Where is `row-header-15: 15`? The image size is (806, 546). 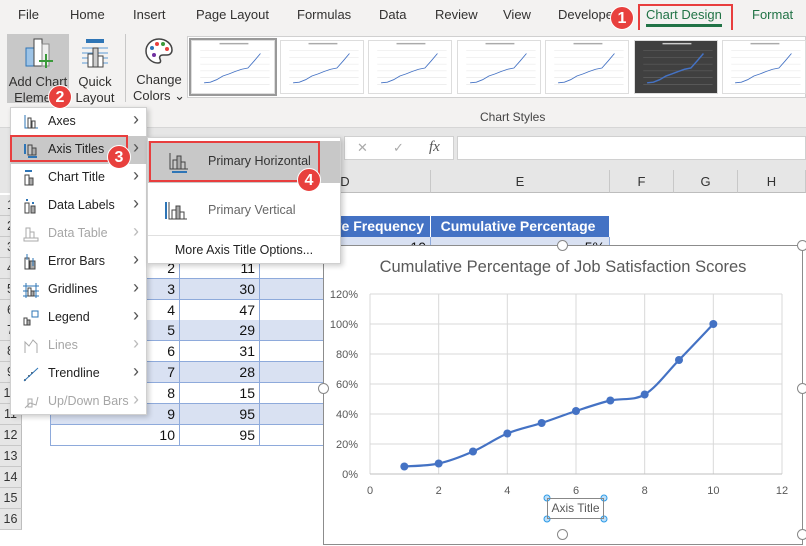
row-header-15: 15 is located at coordinates (11, 498).